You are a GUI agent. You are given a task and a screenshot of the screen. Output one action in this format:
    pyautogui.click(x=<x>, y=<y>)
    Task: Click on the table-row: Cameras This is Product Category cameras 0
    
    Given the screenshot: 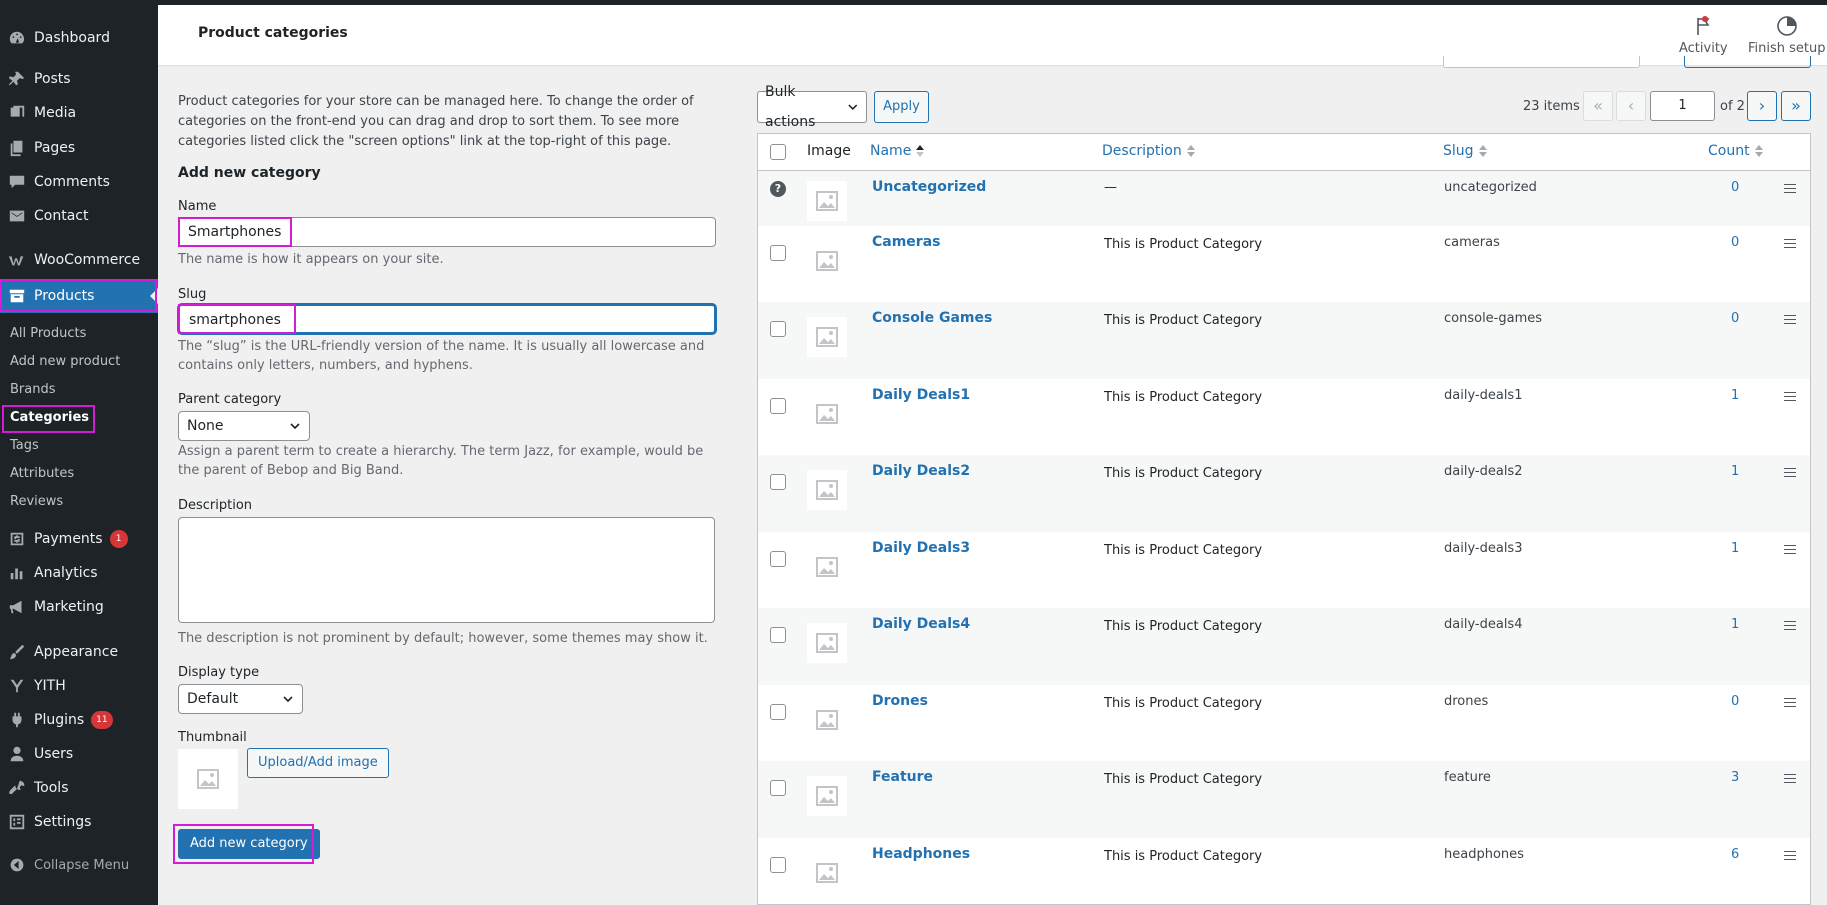 What is the action you would take?
    pyautogui.click(x=1284, y=264)
    